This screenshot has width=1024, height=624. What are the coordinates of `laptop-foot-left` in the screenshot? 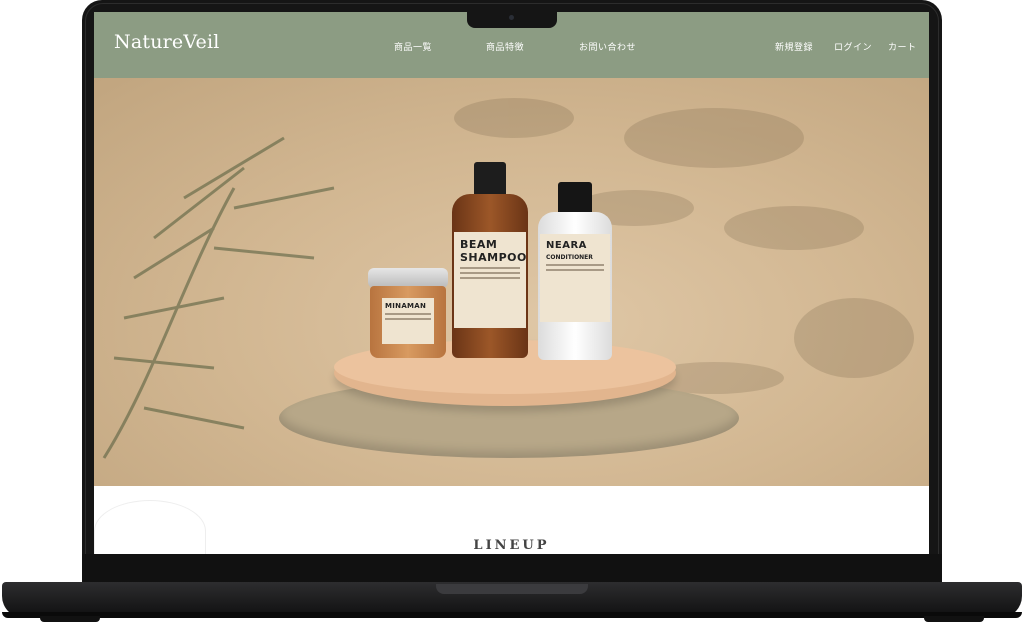 It's located at (70, 619).